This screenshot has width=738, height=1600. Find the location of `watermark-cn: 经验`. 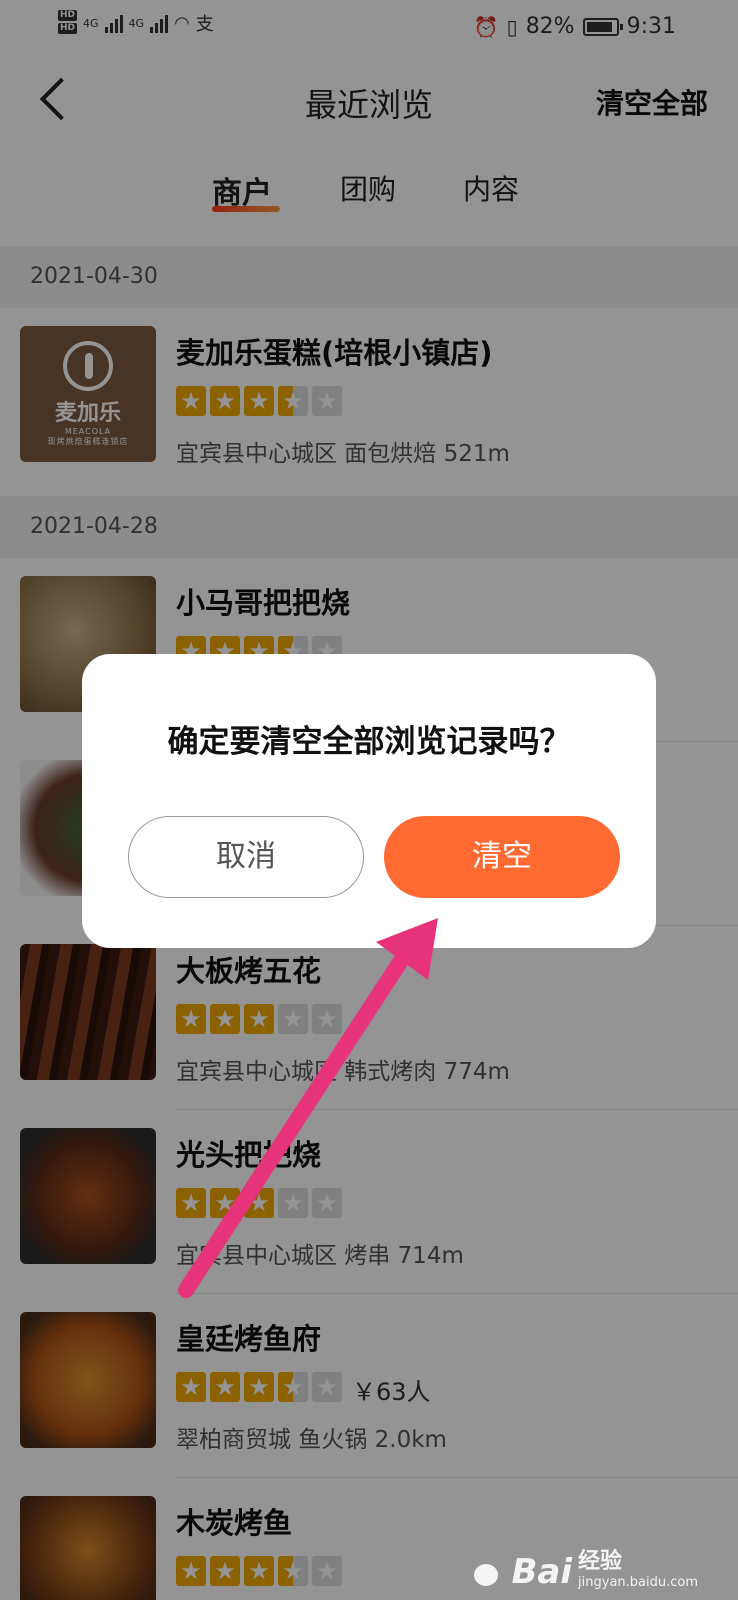

watermark-cn: 经验 is located at coordinates (600, 1561).